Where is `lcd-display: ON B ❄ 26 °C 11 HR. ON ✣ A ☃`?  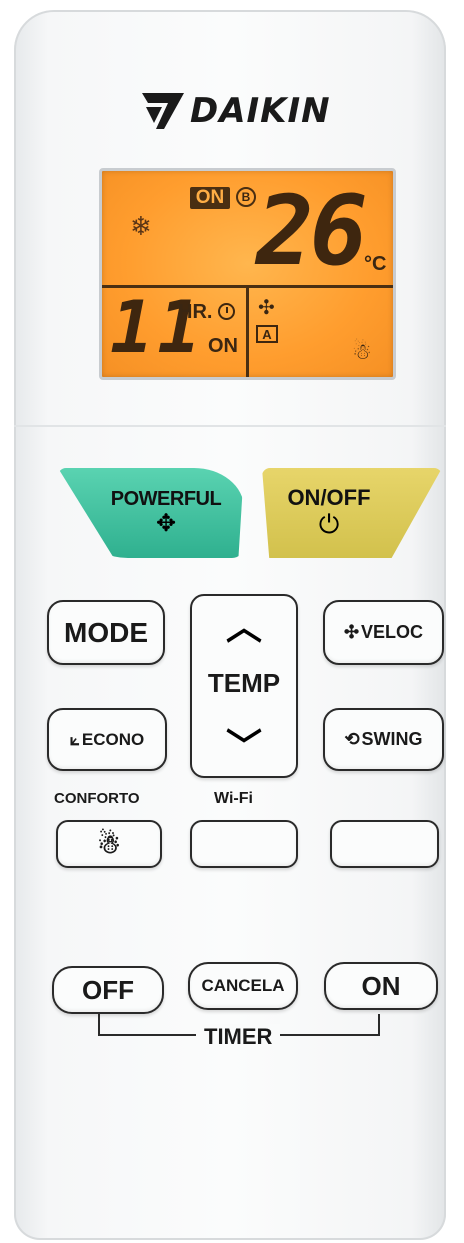 lcd-display: ON B ❄ 26 °C 11 HR. ON ✣ A ☃ is located at coordinates (247, 274).